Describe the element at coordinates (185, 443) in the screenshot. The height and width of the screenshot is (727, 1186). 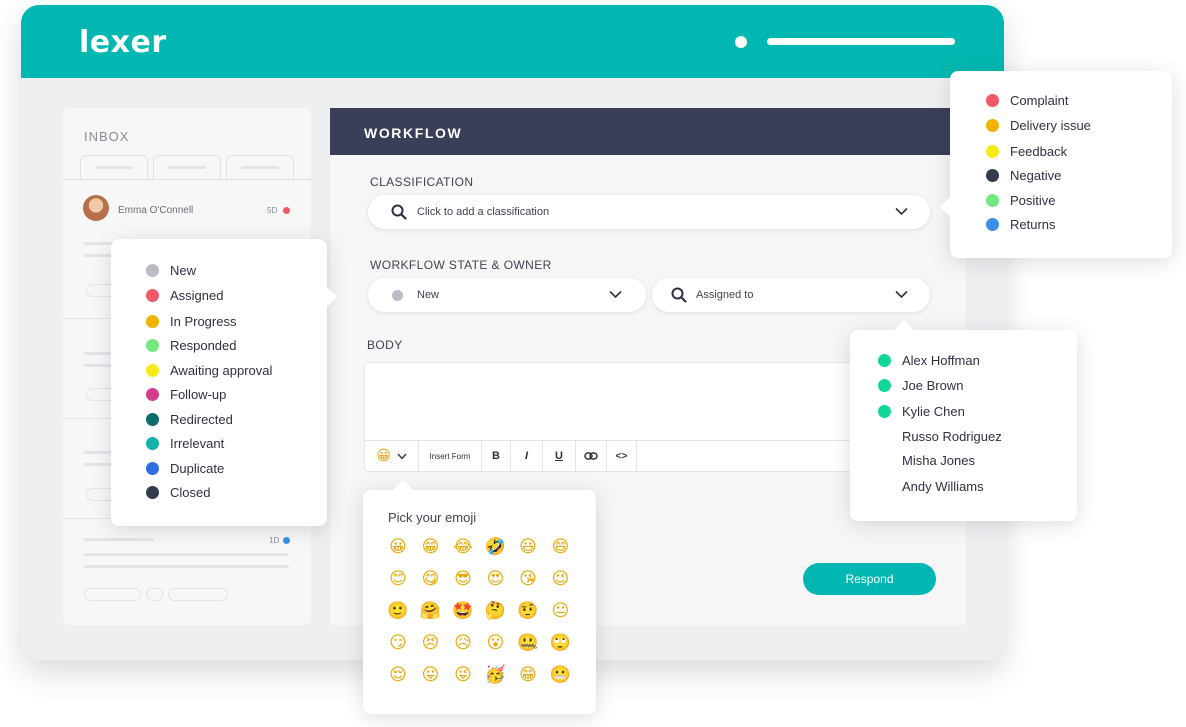
I see `status-option-irrelevant: Irrelevant` at that location.